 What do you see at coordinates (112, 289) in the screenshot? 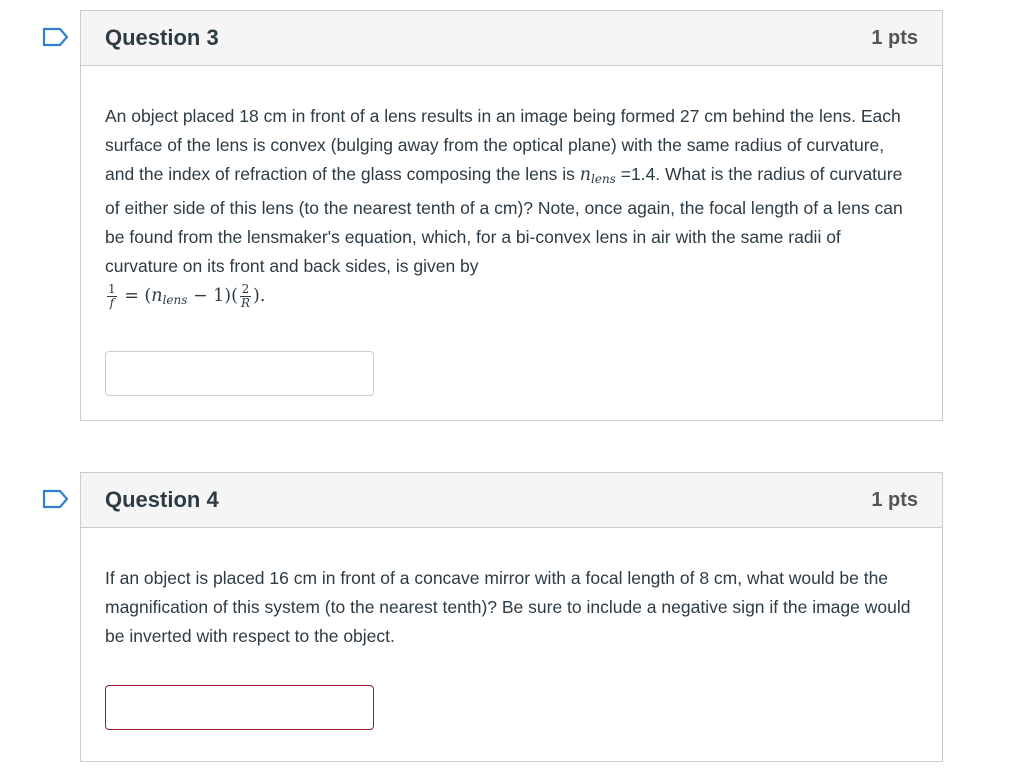
I see `fraction-numerator: 1` at bounding box center [112, 289].